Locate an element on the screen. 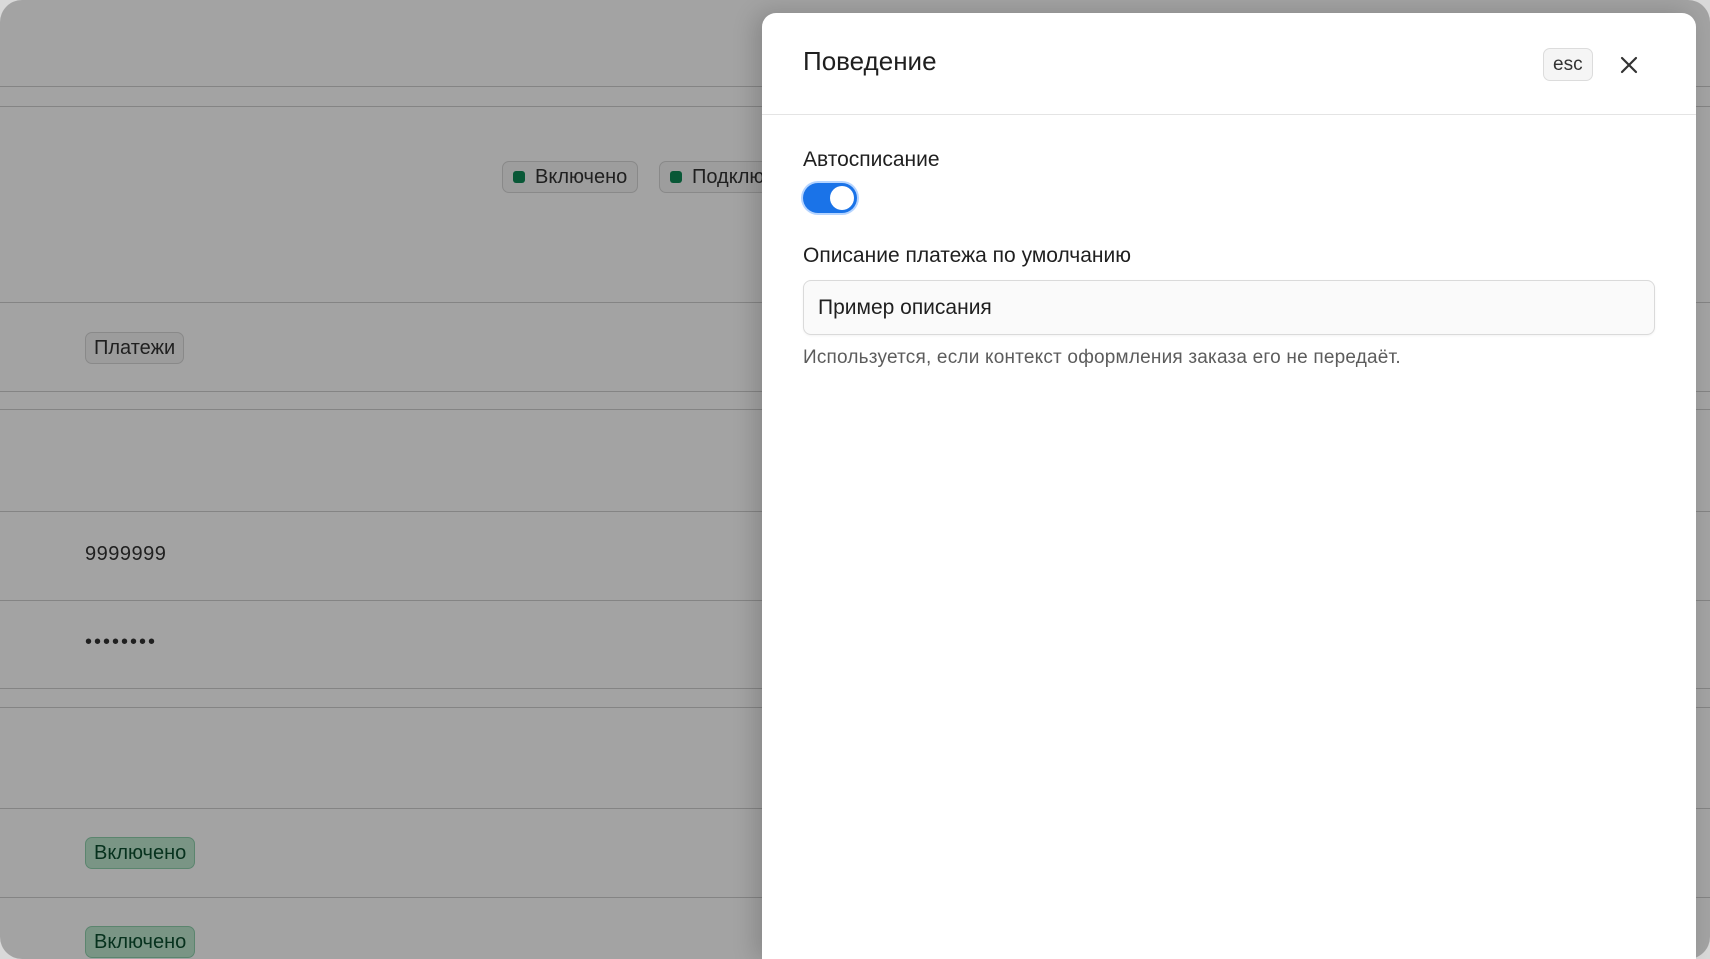  esc-key-hint: esc is located at coordinates (1568, 64).